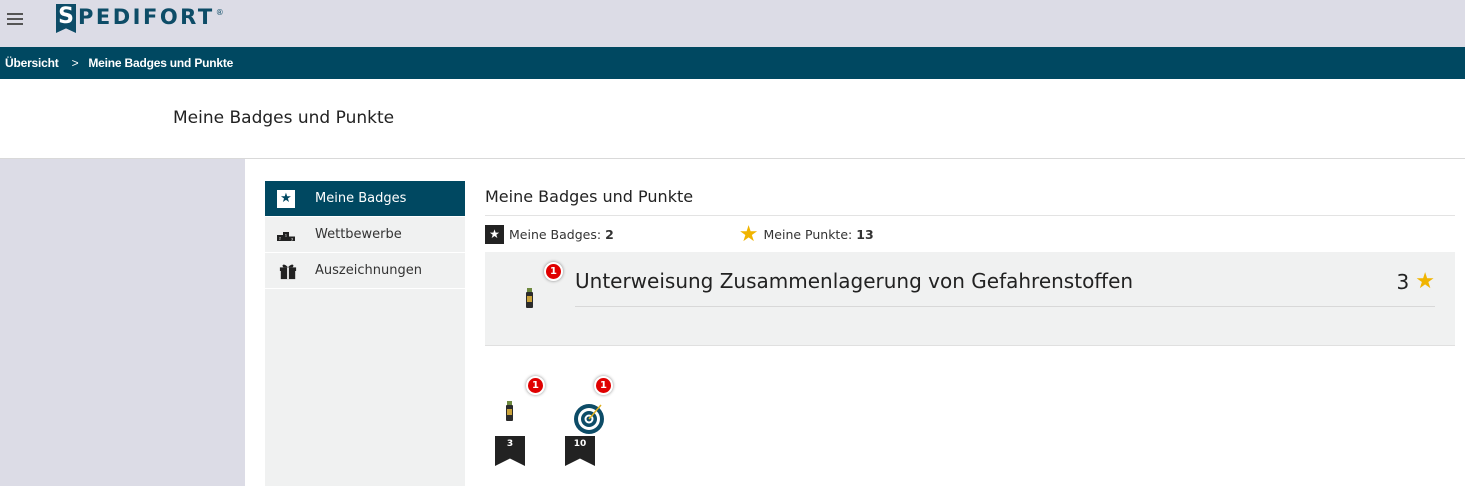 The width and height of the screenshot is (1465, 486). What do you see at coordinates (122, 322) in the screenshot?
I see `left-spacer` at bounding box center [122, 322].